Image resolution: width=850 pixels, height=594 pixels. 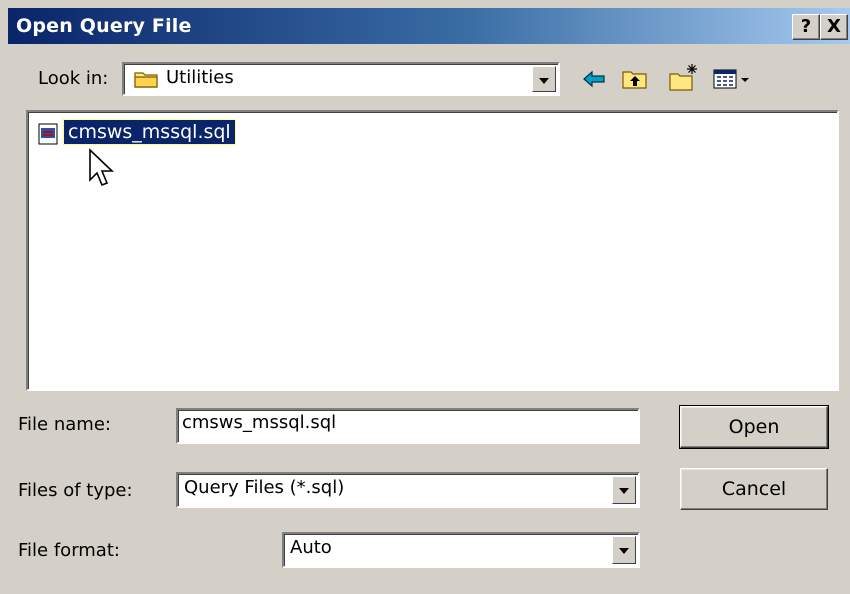 What do you see at coordinates (147, 81) in the screenshot?
I see `folder-icon` at bounding box center [147, 81].